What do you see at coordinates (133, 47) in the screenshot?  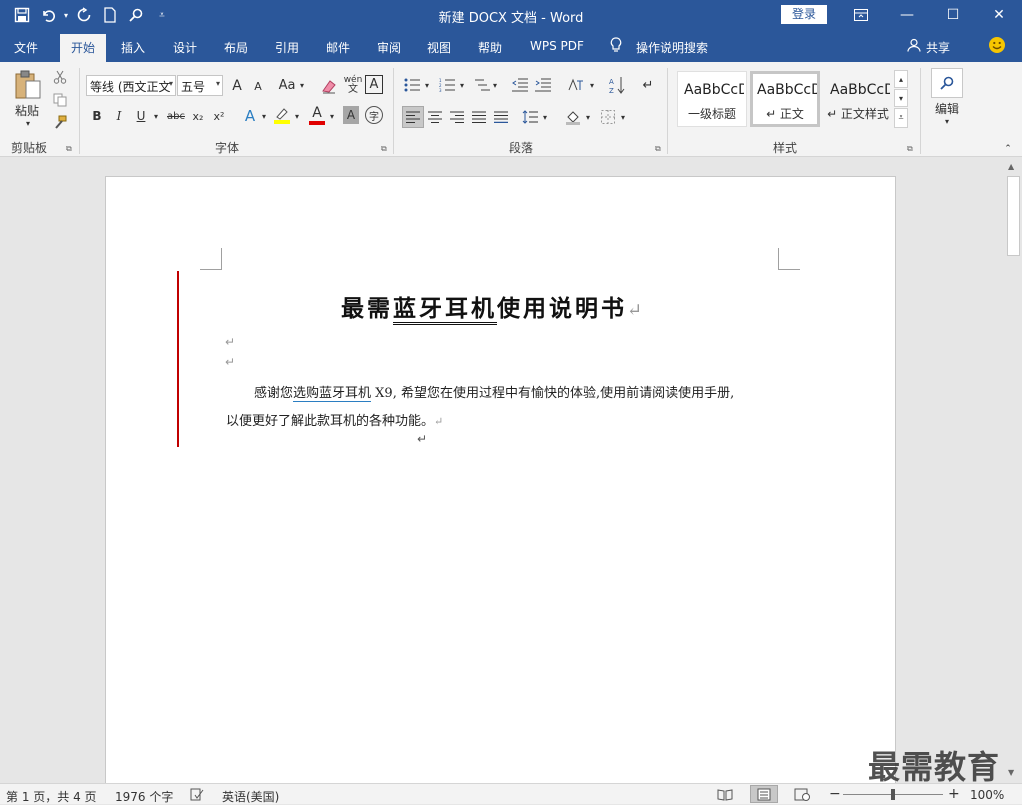 I see `tab-insert: 插入` at bounding box center [133, 47].